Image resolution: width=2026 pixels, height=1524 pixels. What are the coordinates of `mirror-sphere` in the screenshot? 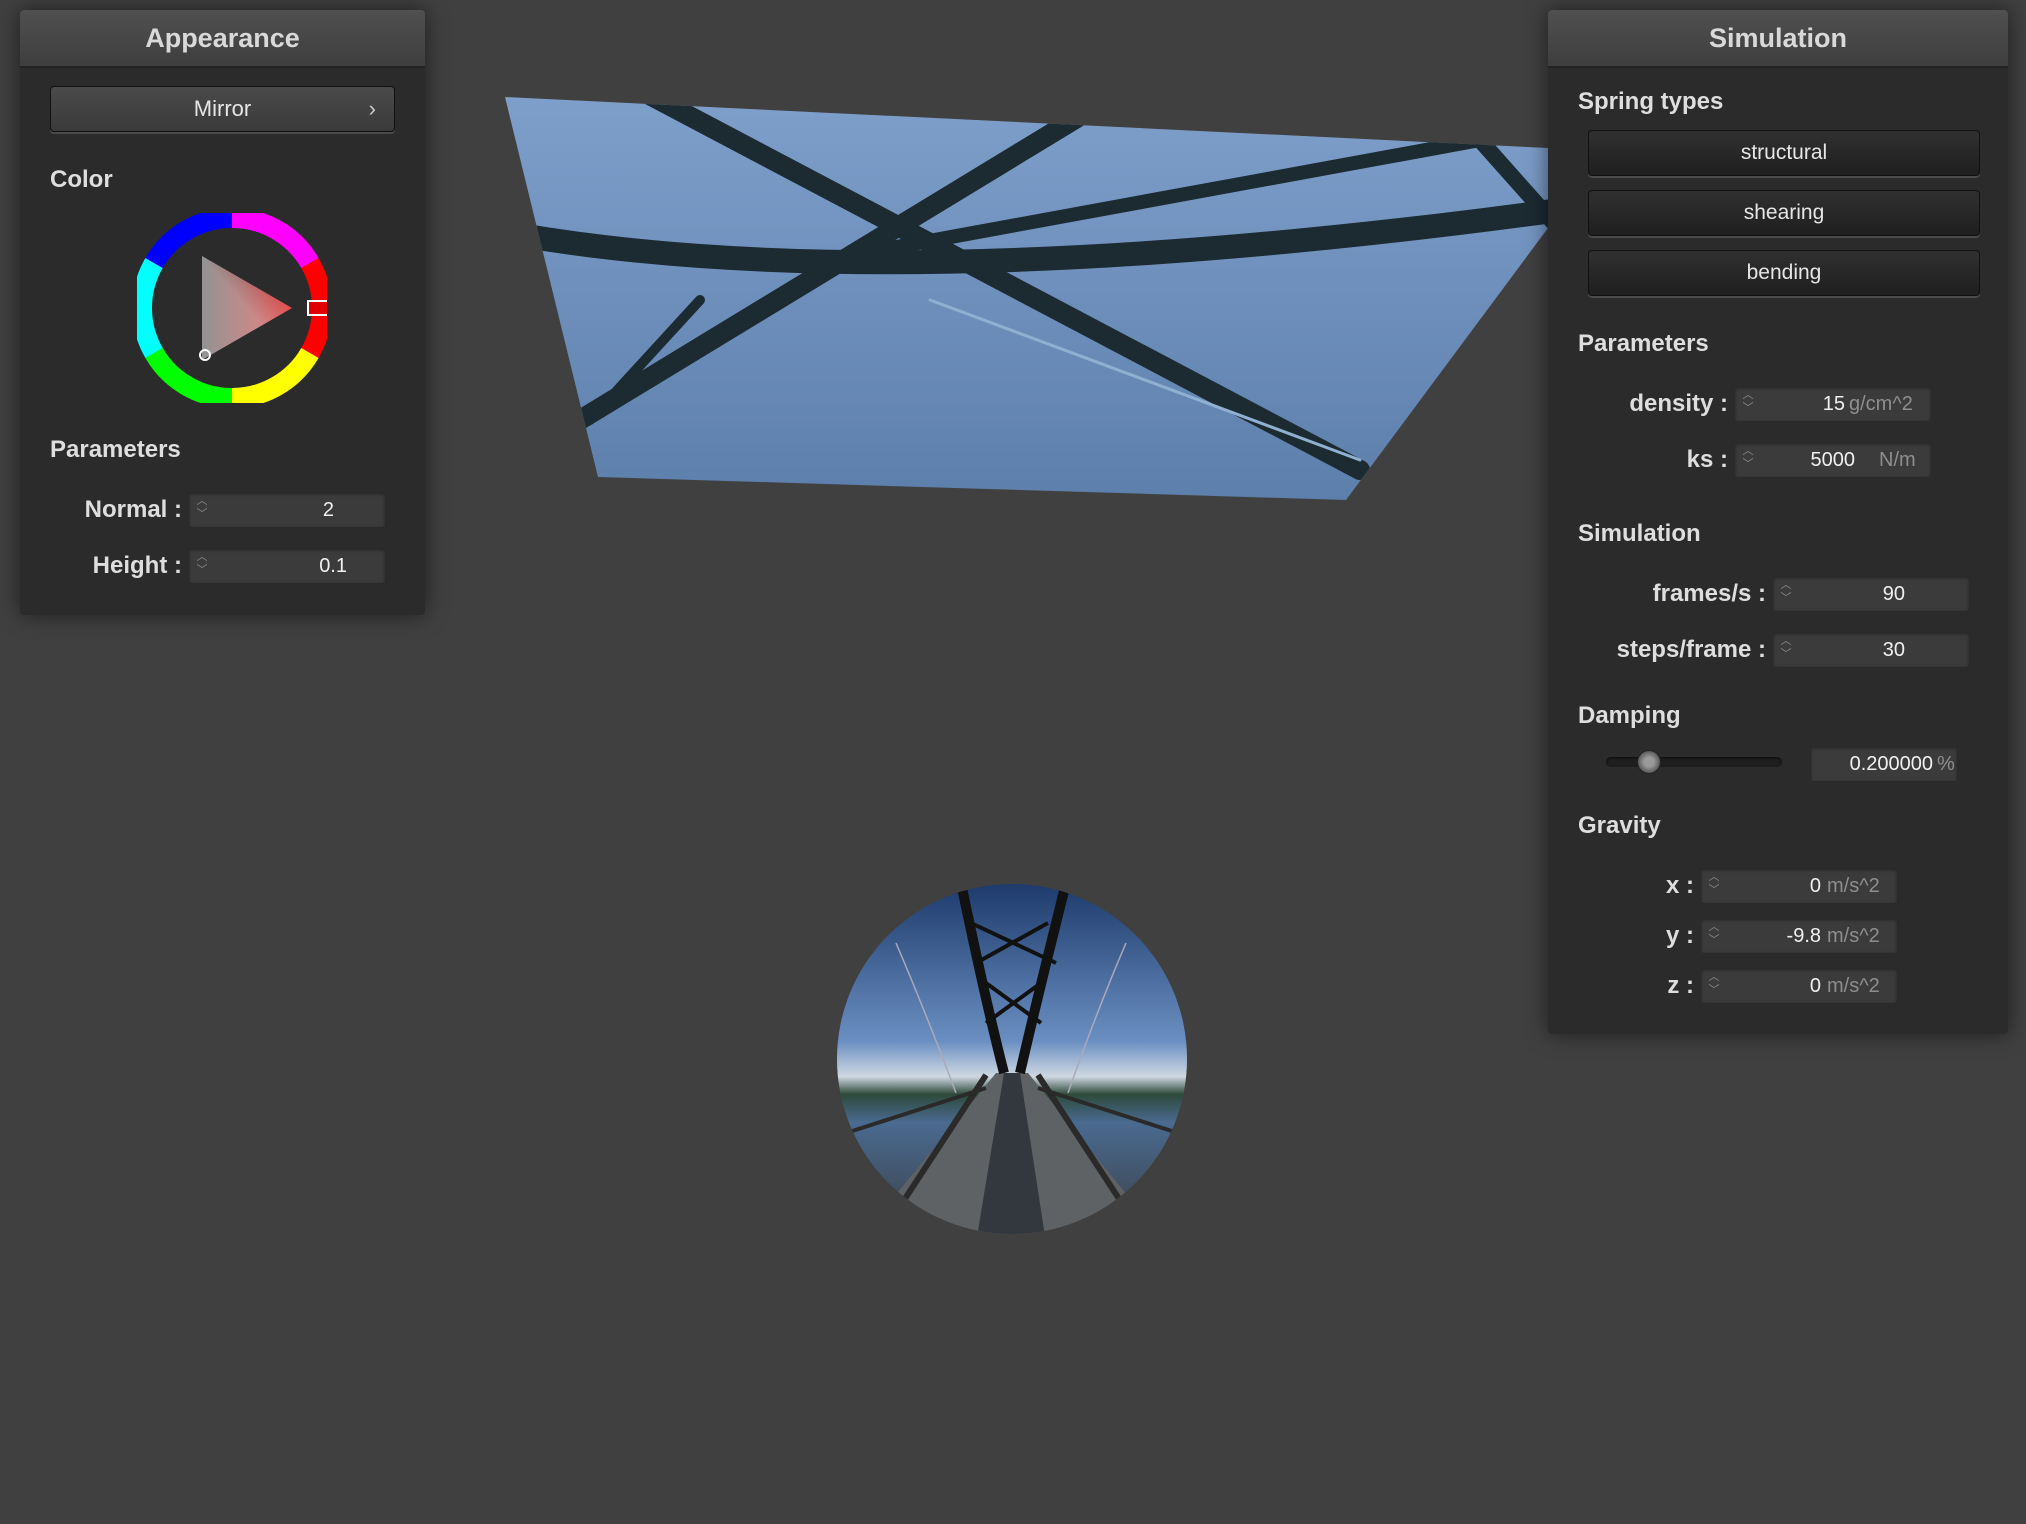 It's located at (1012, 1059).